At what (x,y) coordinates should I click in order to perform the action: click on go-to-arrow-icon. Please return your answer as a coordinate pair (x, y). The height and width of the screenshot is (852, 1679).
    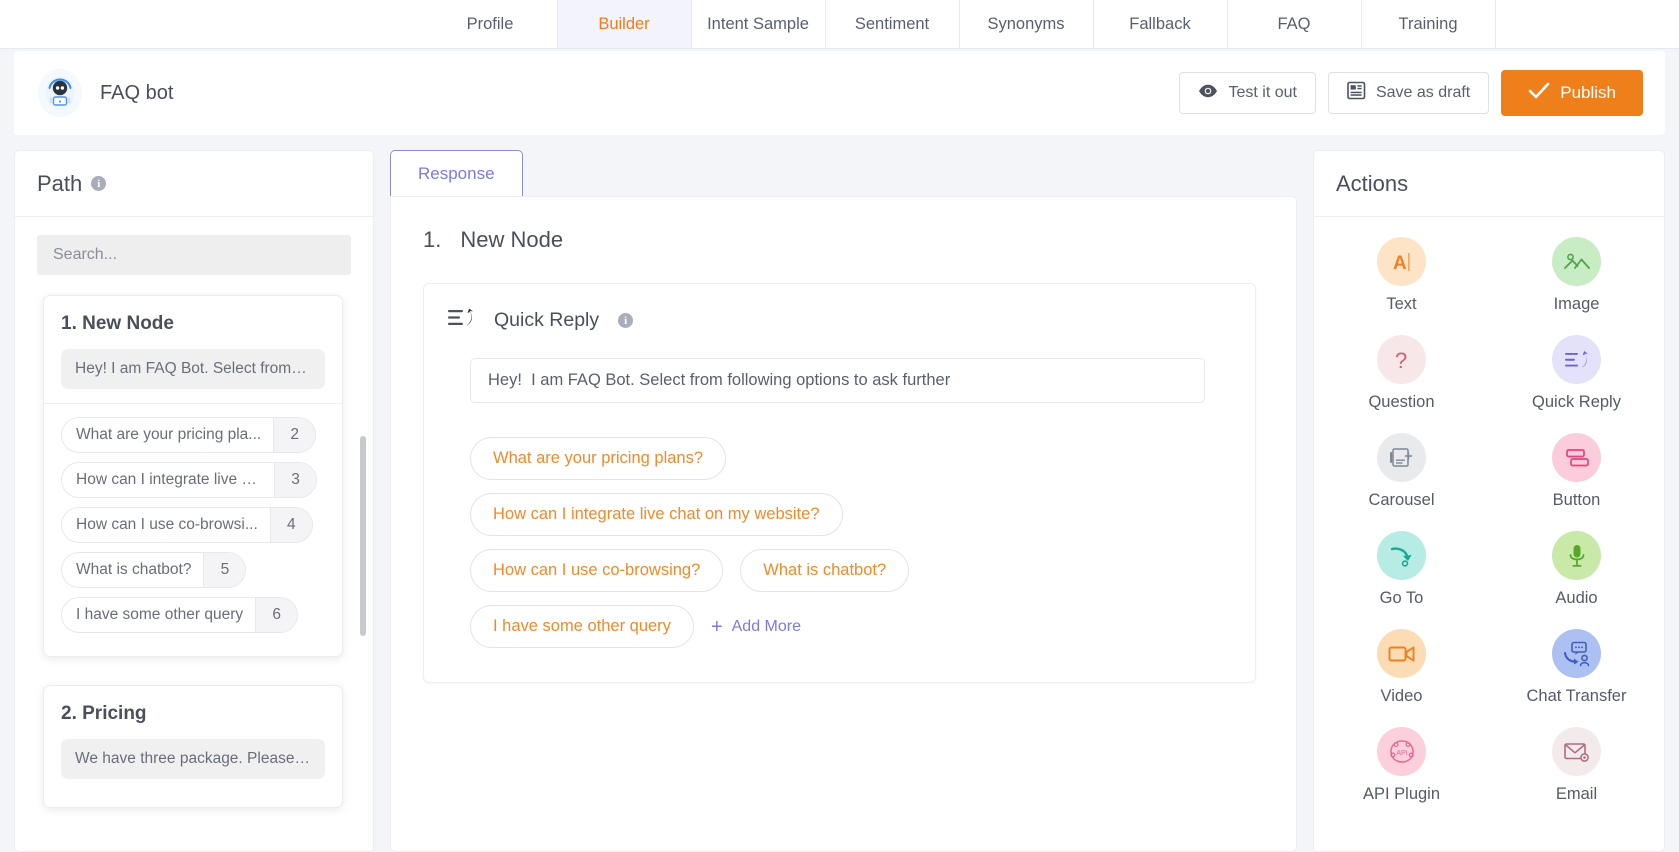
    Looking at the image, I should click on (1401, 555).